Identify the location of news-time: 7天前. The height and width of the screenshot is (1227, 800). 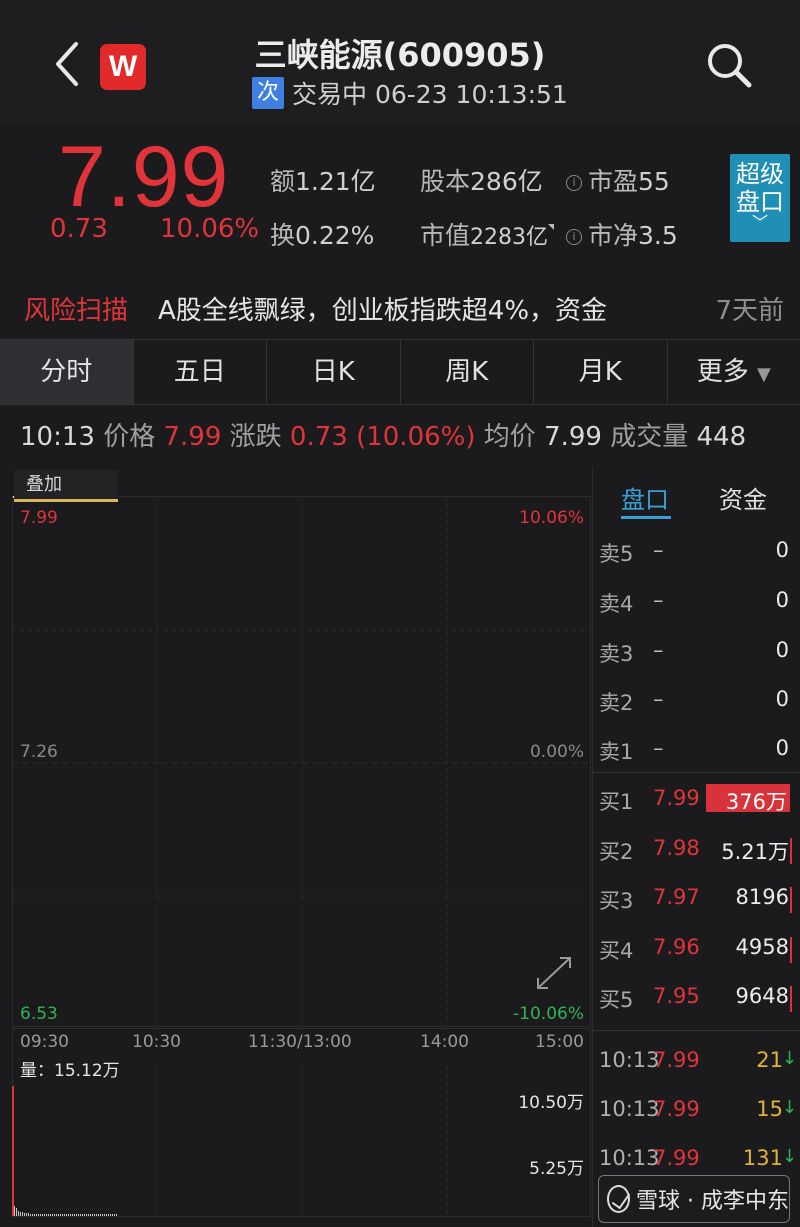
(743, 308).